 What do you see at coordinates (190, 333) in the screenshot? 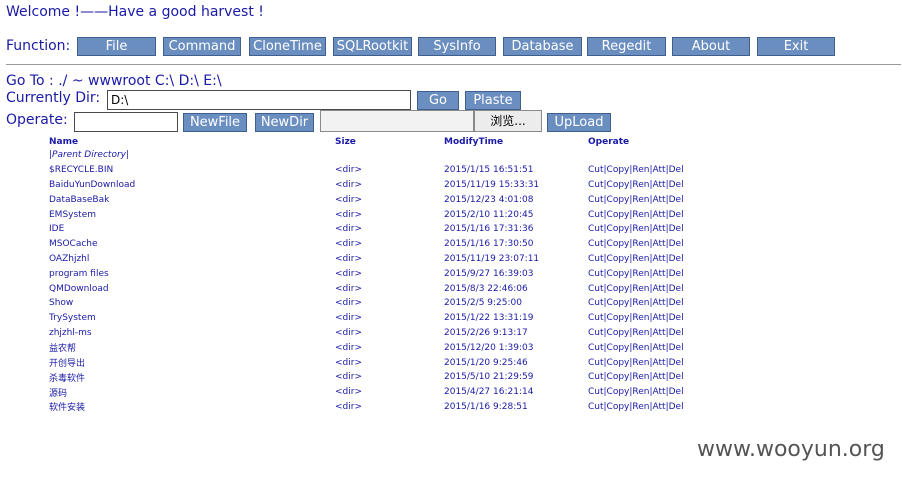
I see `file-name-link: zhjzhl-ms` at bounding box center [190, 333].